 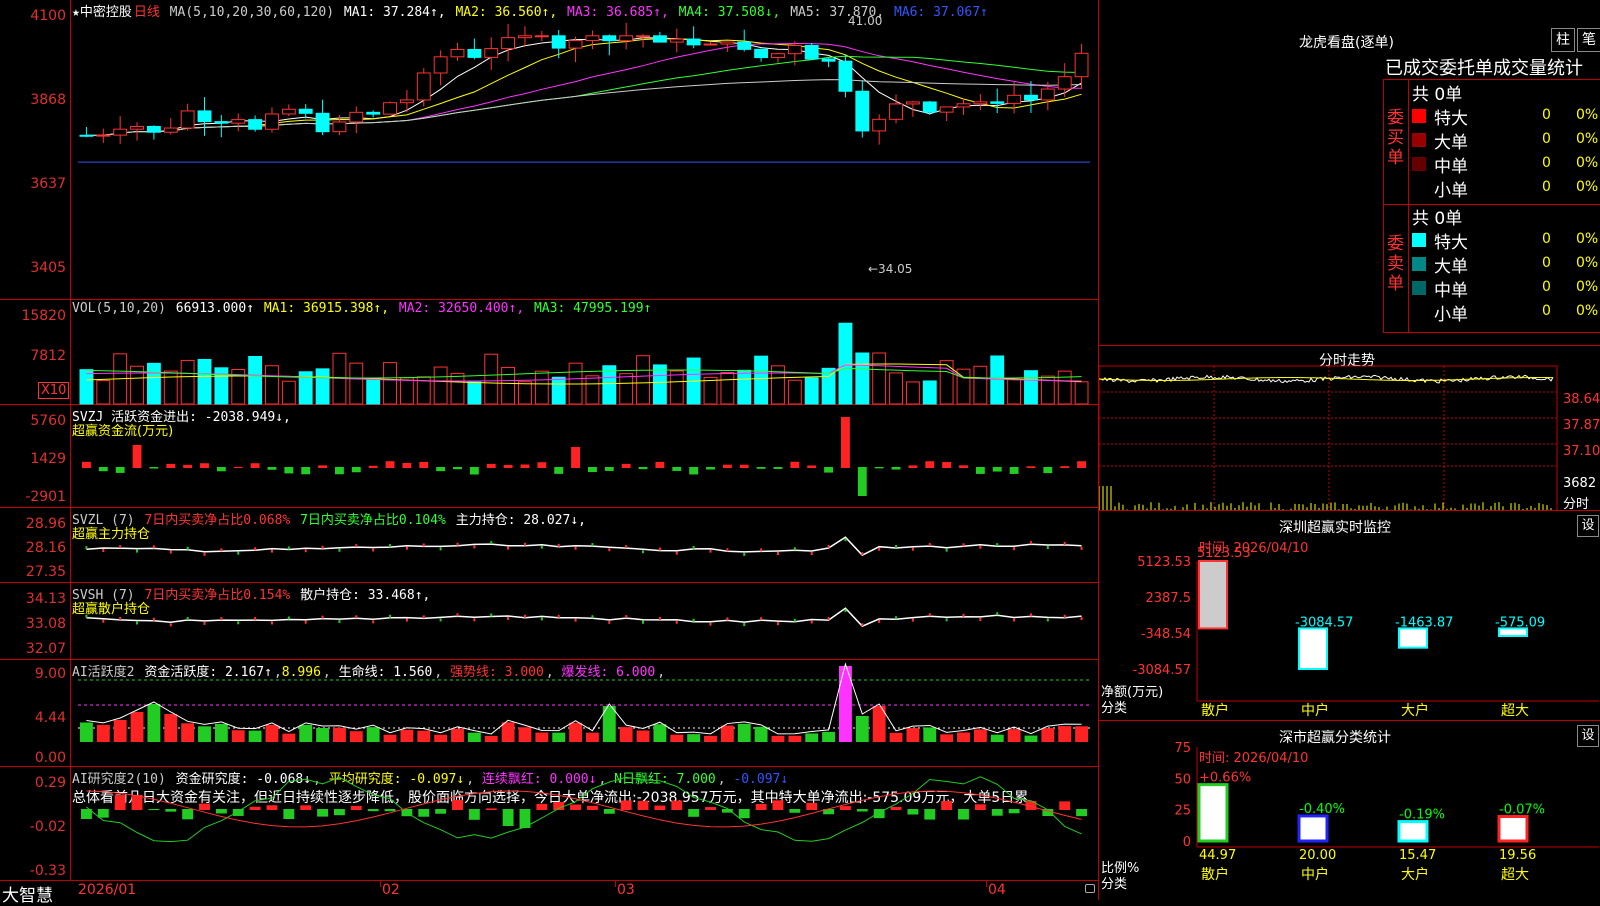 I want to click on classstat-value: 20.00, so click(x=1317, y=855).